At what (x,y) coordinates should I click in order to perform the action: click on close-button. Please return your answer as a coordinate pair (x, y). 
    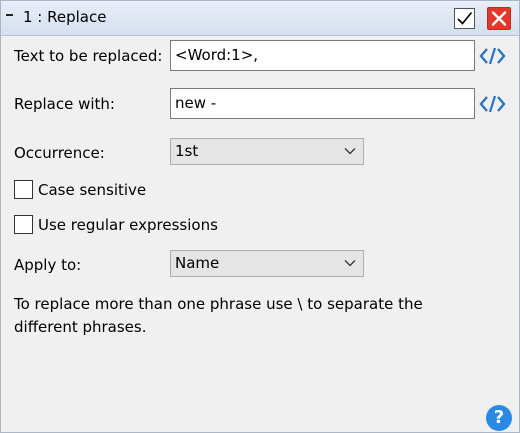
    Looking at the image, I should click on (499, 18).